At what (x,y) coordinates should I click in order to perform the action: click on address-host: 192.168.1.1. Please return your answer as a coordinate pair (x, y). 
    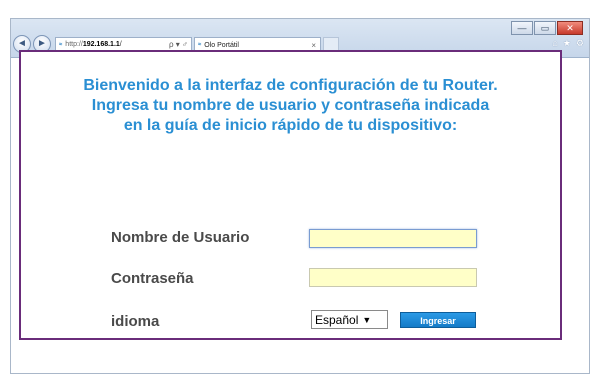
    Looking at the image, I should click on (101, 44).